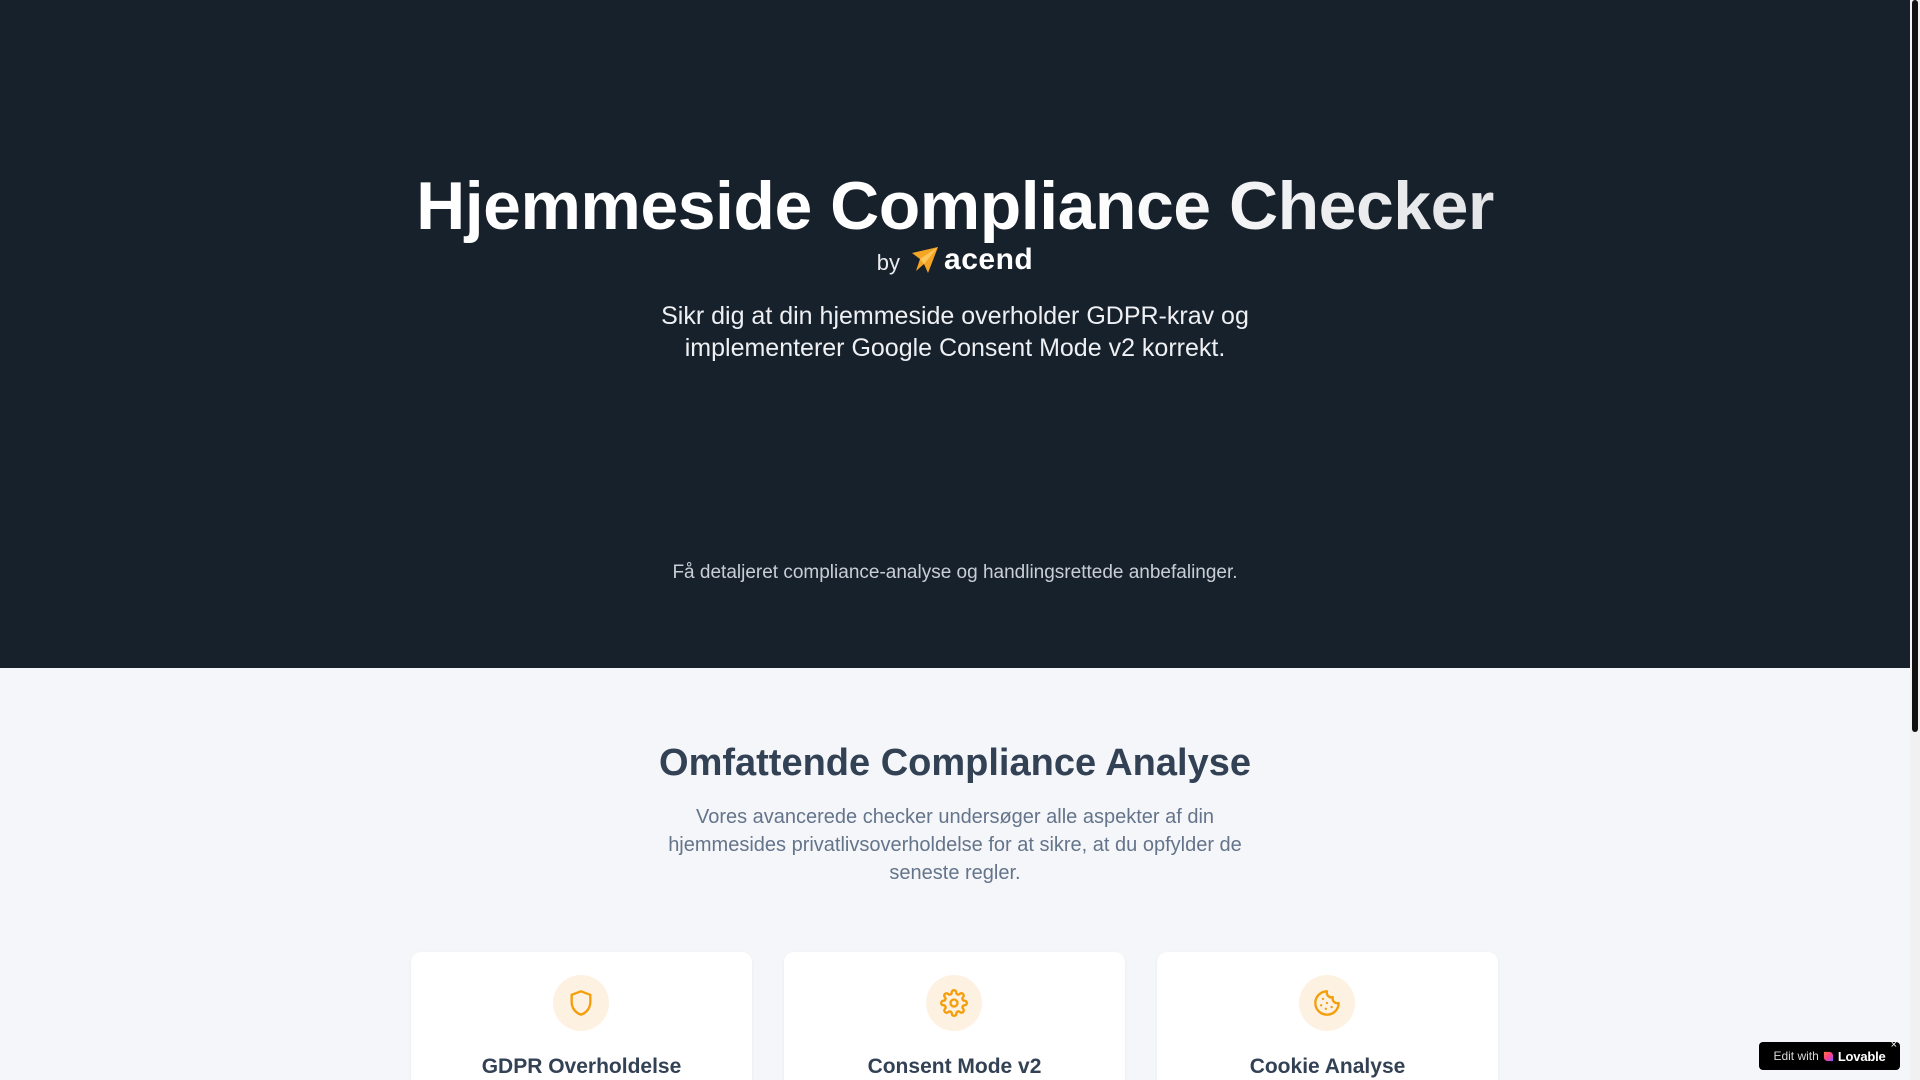 The image size is (1920, 1080). What do you see at coordinates (1796, 1056) in the screenshot?
I see `edit-with-label: Edit with` at bounding box center [1796, 1056].